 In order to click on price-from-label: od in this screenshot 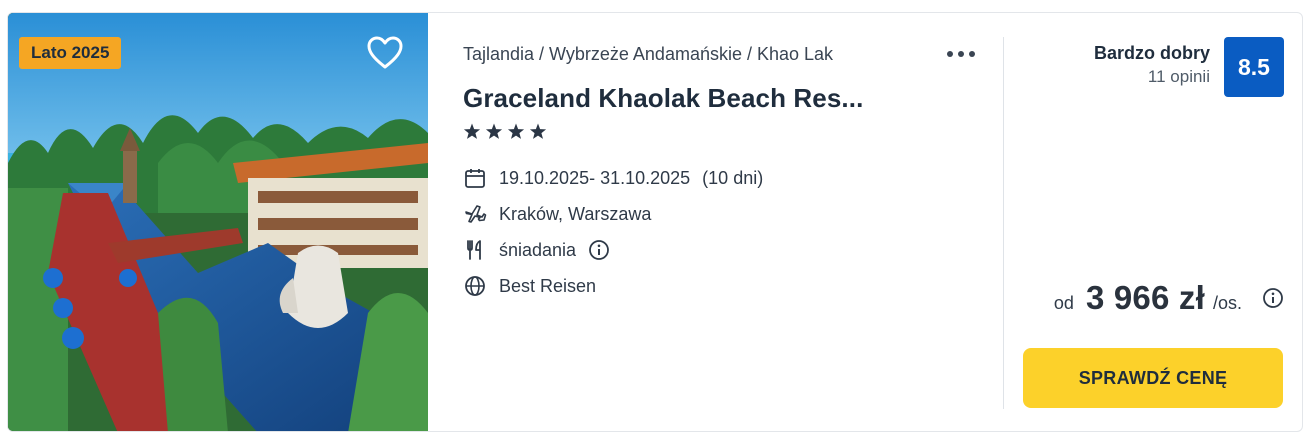, I will do `click(1063, 303)`.